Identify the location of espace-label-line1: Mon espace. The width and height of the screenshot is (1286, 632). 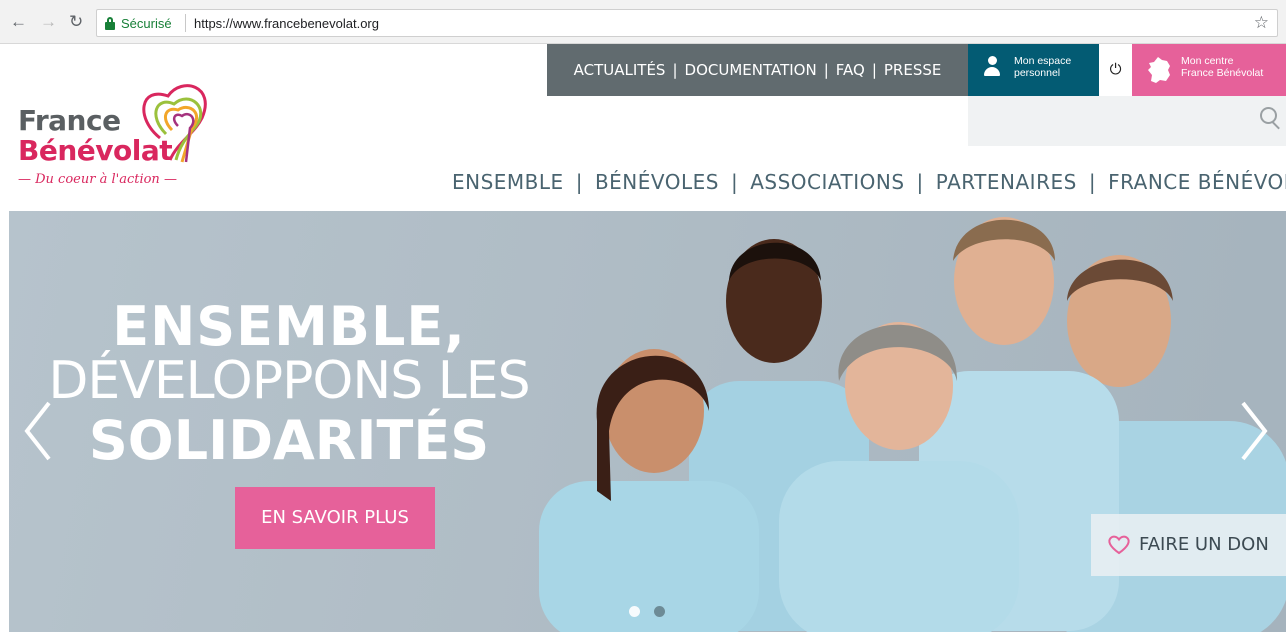
(1043, 61).